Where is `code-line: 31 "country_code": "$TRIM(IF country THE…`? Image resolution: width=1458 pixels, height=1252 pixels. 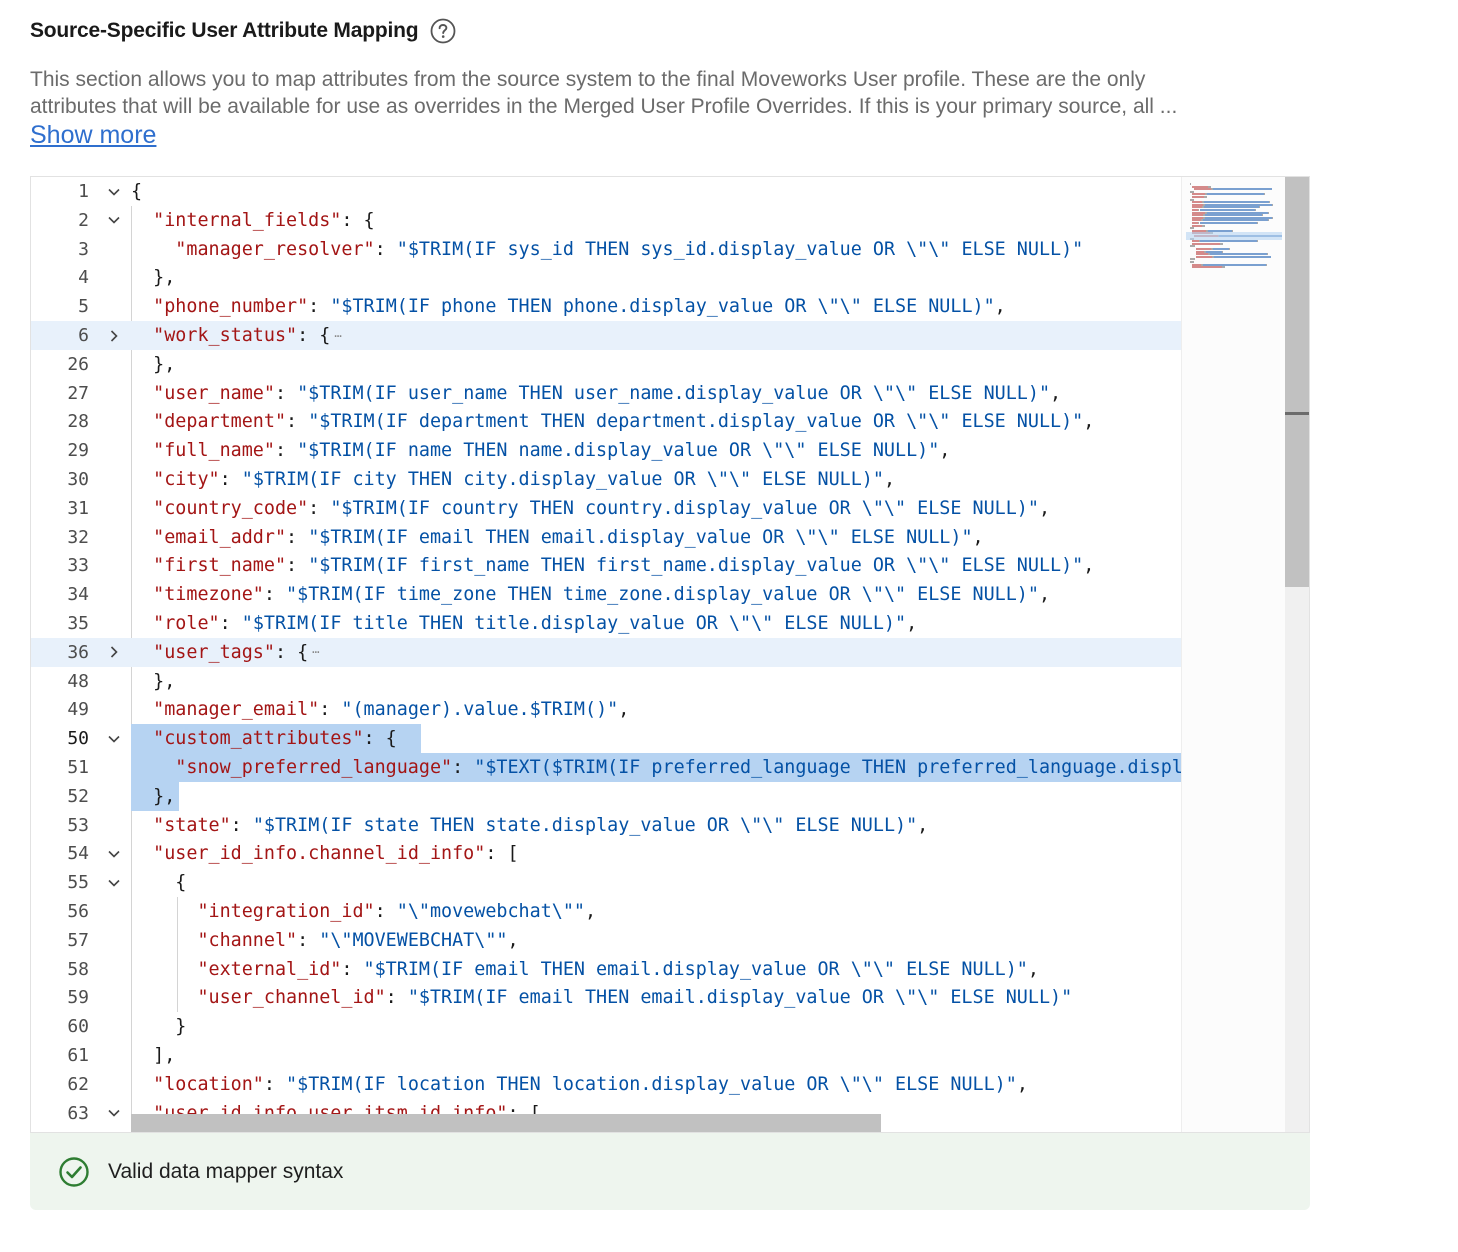
code-line: 31 "country_code": "$TRIM(IF country THE… is located at coordinates (606, 508).